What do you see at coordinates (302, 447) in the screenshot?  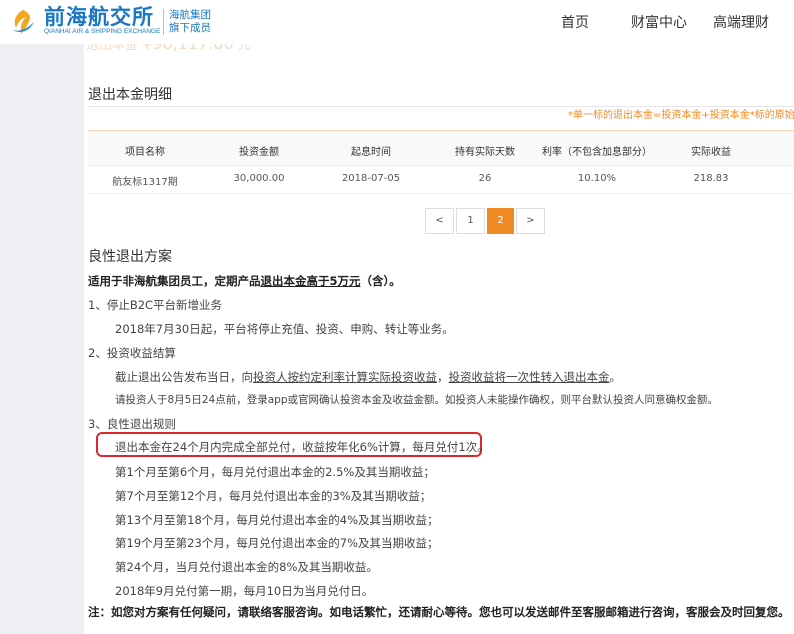 I see `section-3-highlight-text: 退出本金在24个月内完成全部兑付，收益按年化6%计算，每月兑付1次。` at bounding box center [302, 447].